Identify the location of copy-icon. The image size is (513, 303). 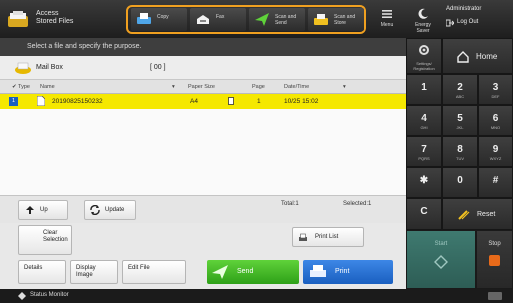
(144, 18).